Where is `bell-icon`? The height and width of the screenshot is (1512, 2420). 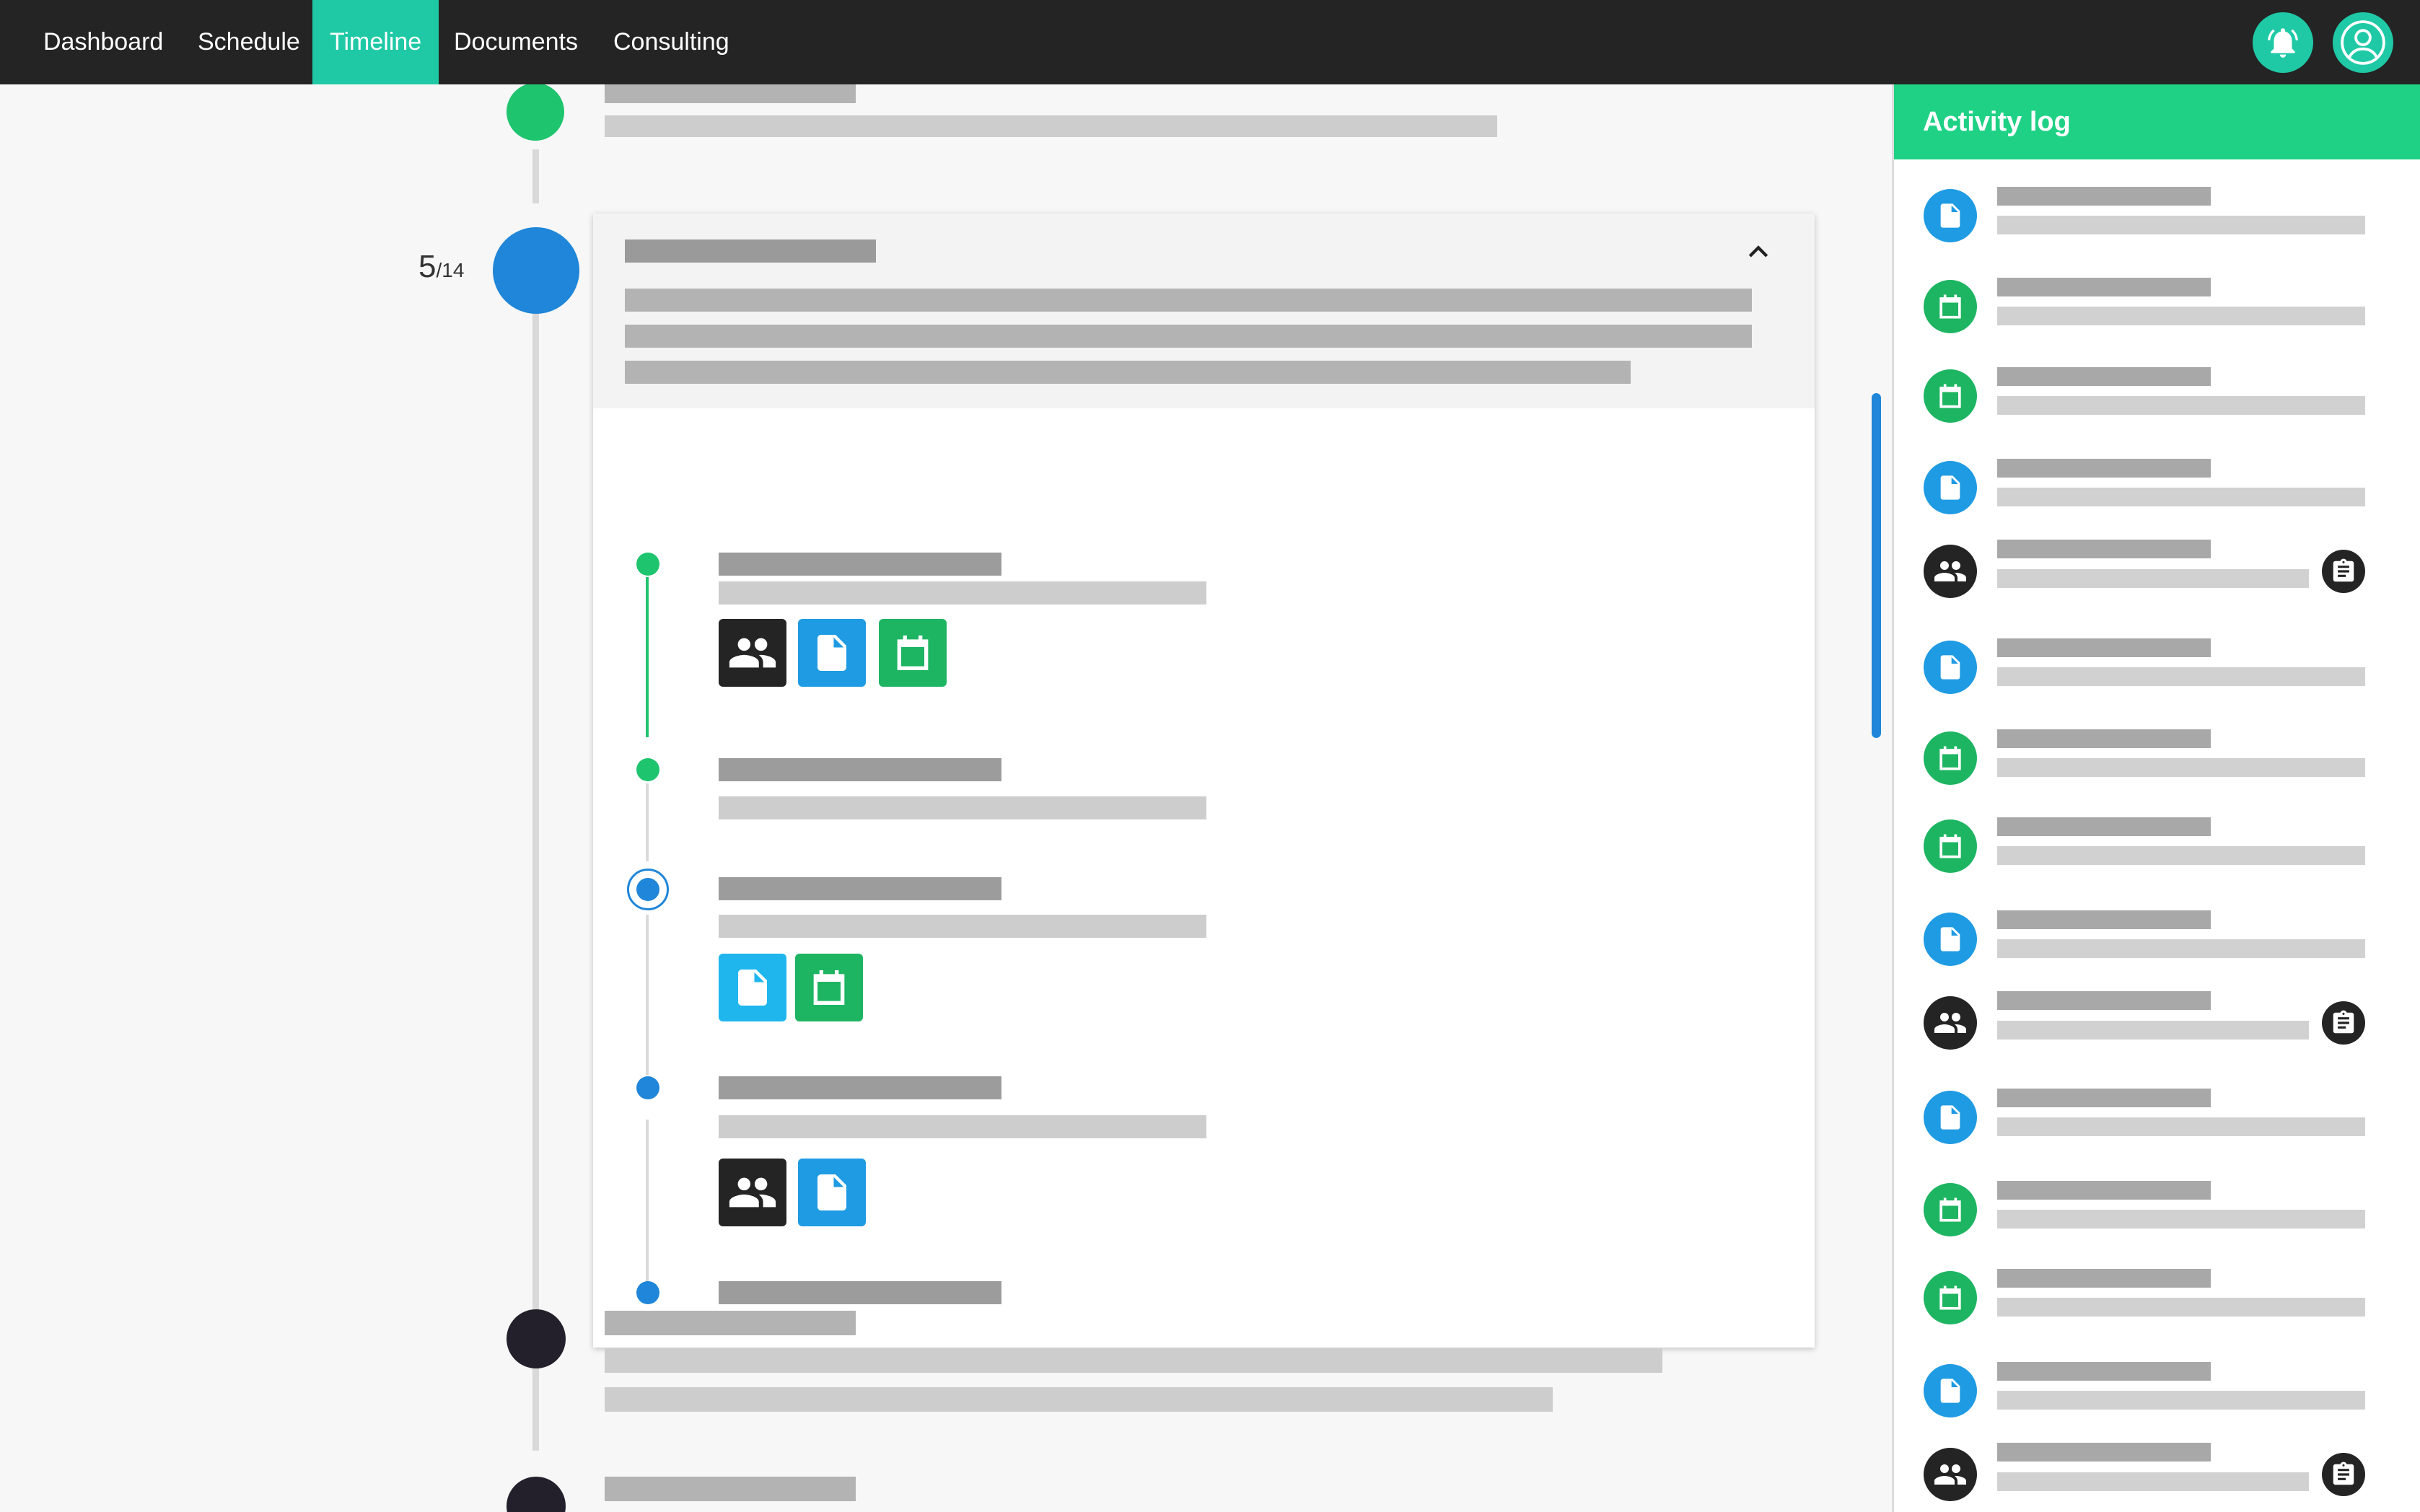 bell-icon is located at coordinates (2283, 43).